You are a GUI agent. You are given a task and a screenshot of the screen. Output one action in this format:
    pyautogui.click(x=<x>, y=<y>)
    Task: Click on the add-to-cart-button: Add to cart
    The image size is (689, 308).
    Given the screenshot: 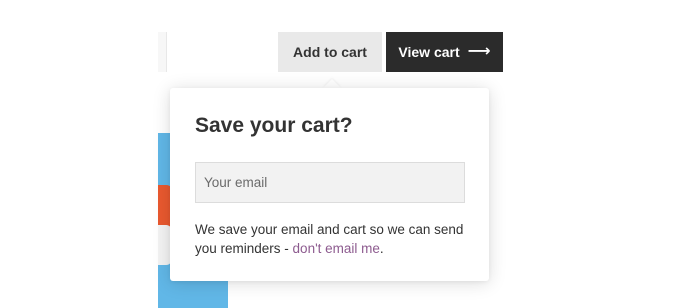 What is the action you would take?
    pyautogui.click(x=330, y=52)
    